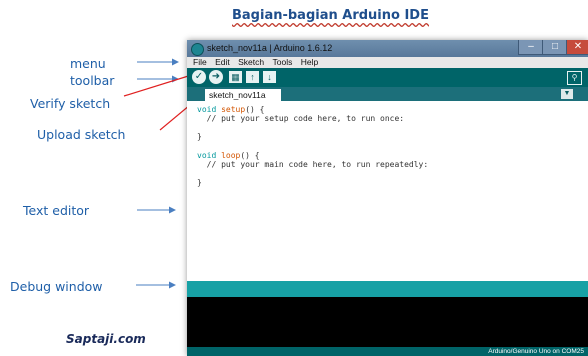 The image size is (588, 356). Describe the element at coordinates (536, 351) in the screenshot. I see `board-port-label: Arduino/Genuino Uno on COM25` at that location.